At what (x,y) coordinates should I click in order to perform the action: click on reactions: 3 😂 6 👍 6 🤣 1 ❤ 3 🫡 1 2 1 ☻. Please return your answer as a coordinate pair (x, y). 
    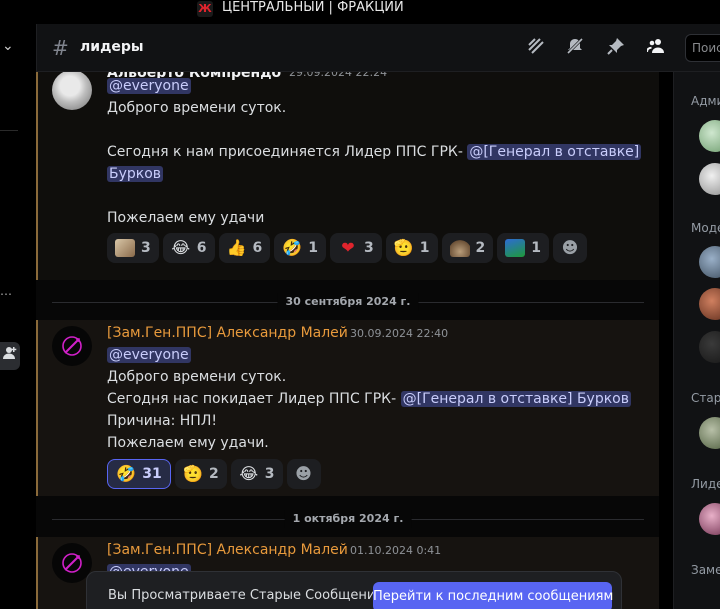
    Looking at the image, I should click on (347, 248).